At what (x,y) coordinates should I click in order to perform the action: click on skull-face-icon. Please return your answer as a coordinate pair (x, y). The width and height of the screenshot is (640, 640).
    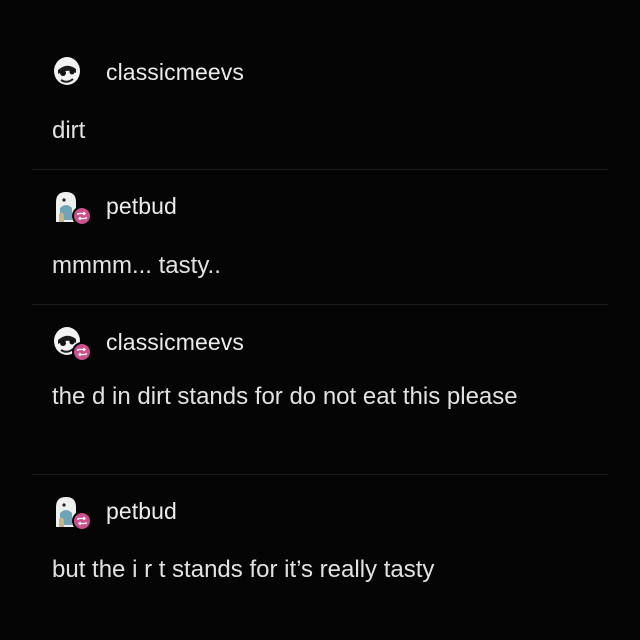
    Looking at the image, I should click on (67, 71).